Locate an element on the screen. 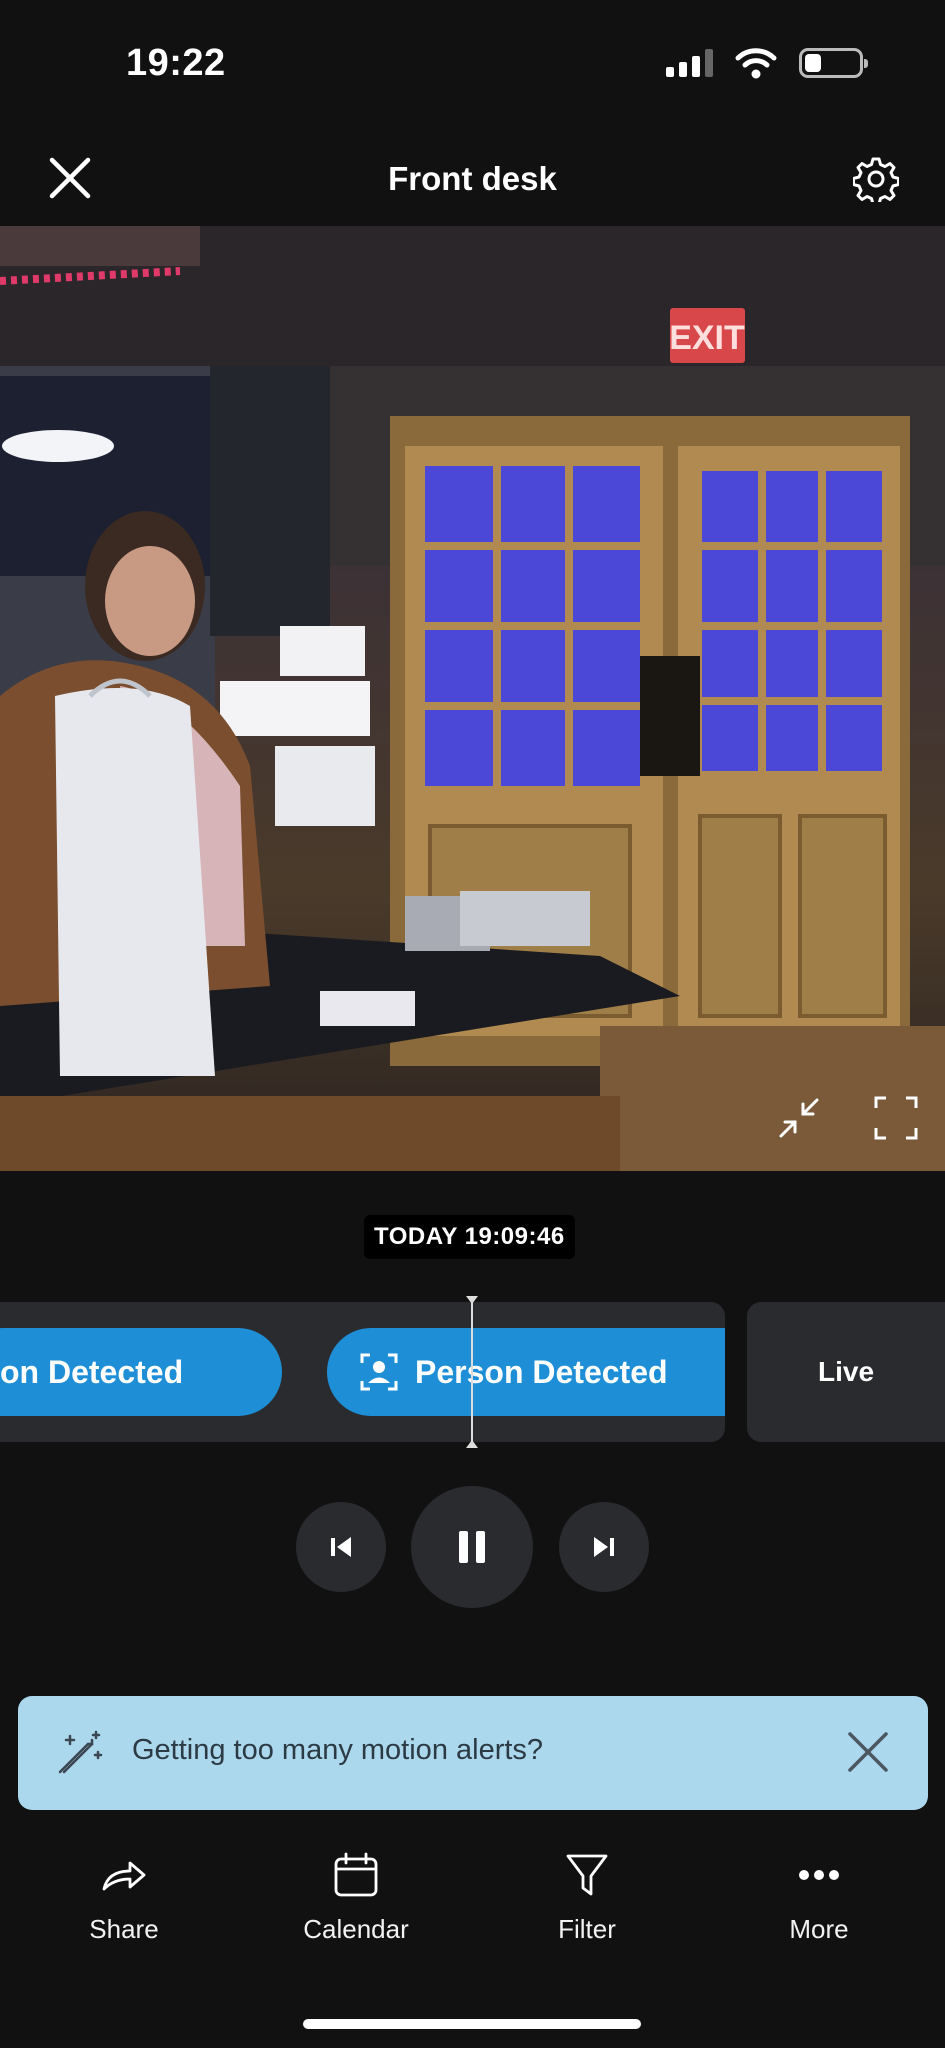 Image resolution: width=945 pixels, height=2048 pixels. live-button: Live is located at coordinates (846, 1372).